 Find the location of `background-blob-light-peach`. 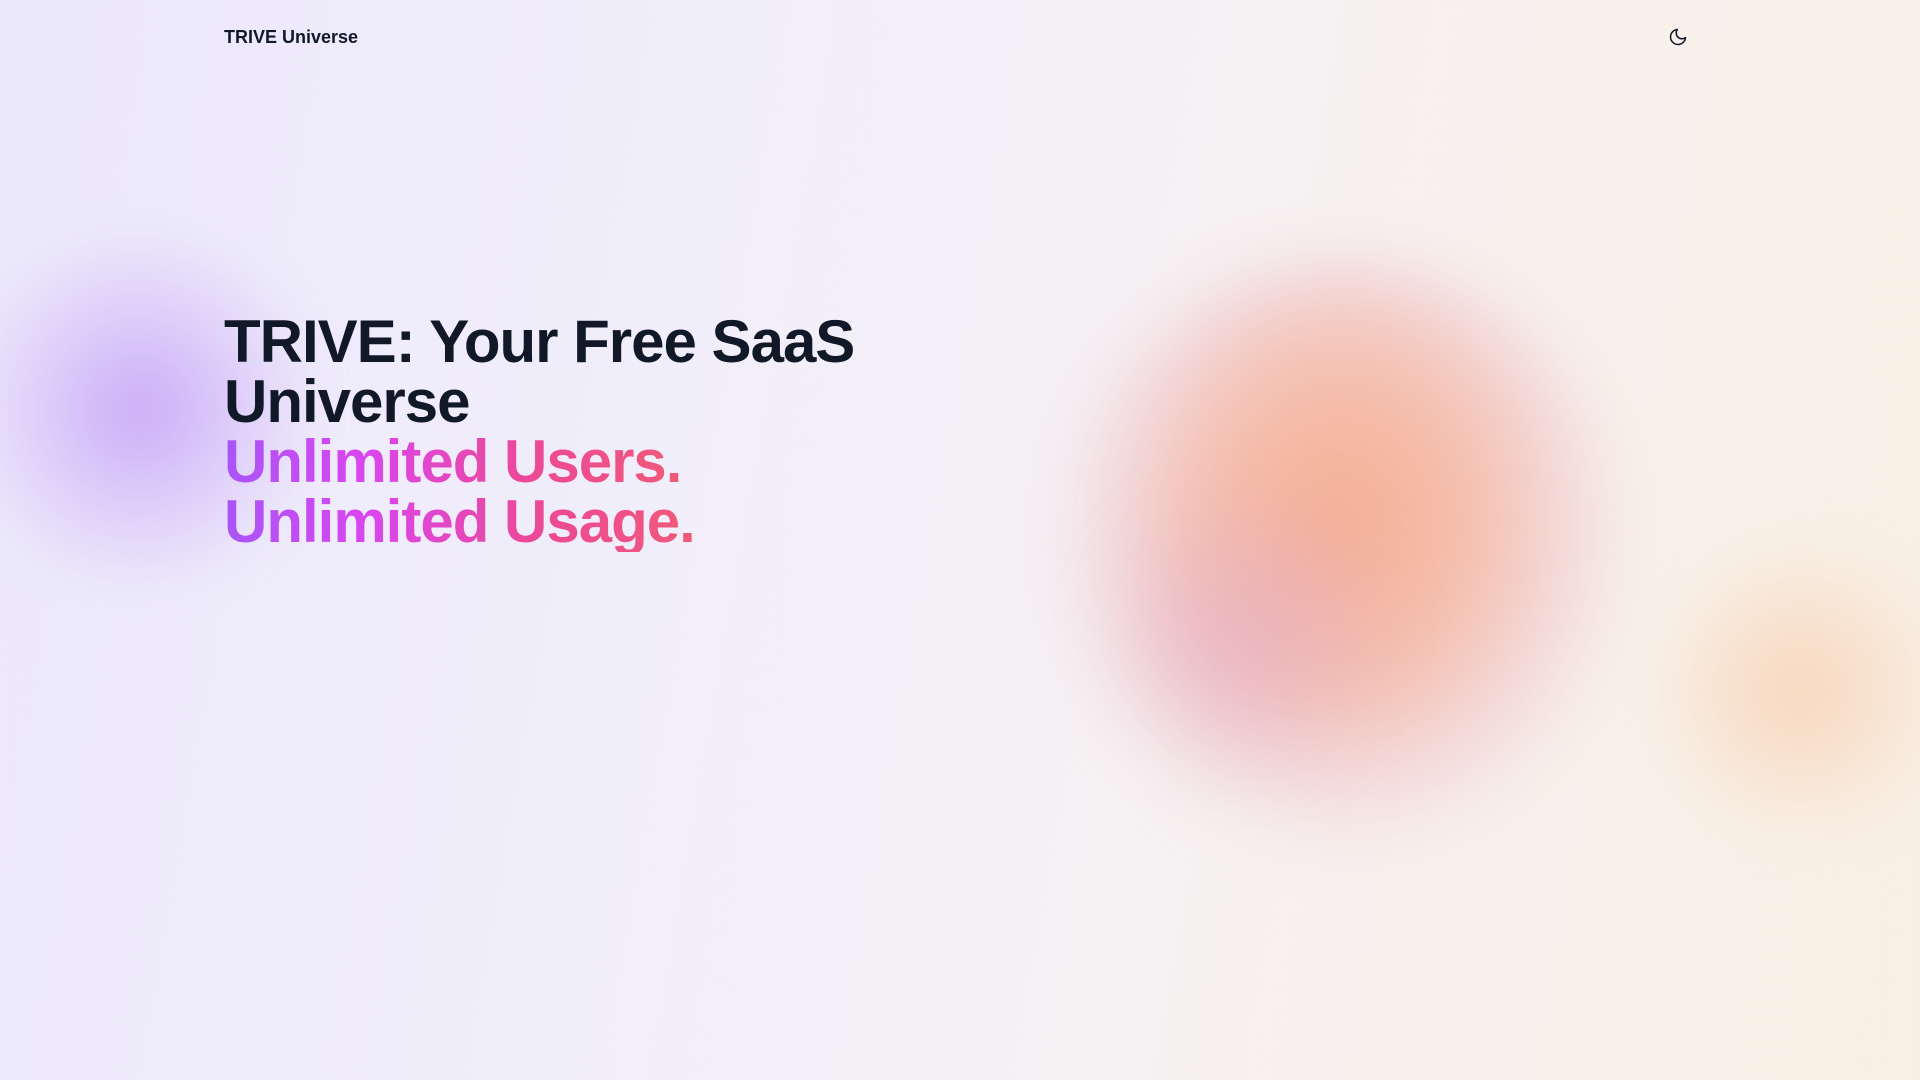

background-blob-light-peach is located at coordinates (1780, 690).